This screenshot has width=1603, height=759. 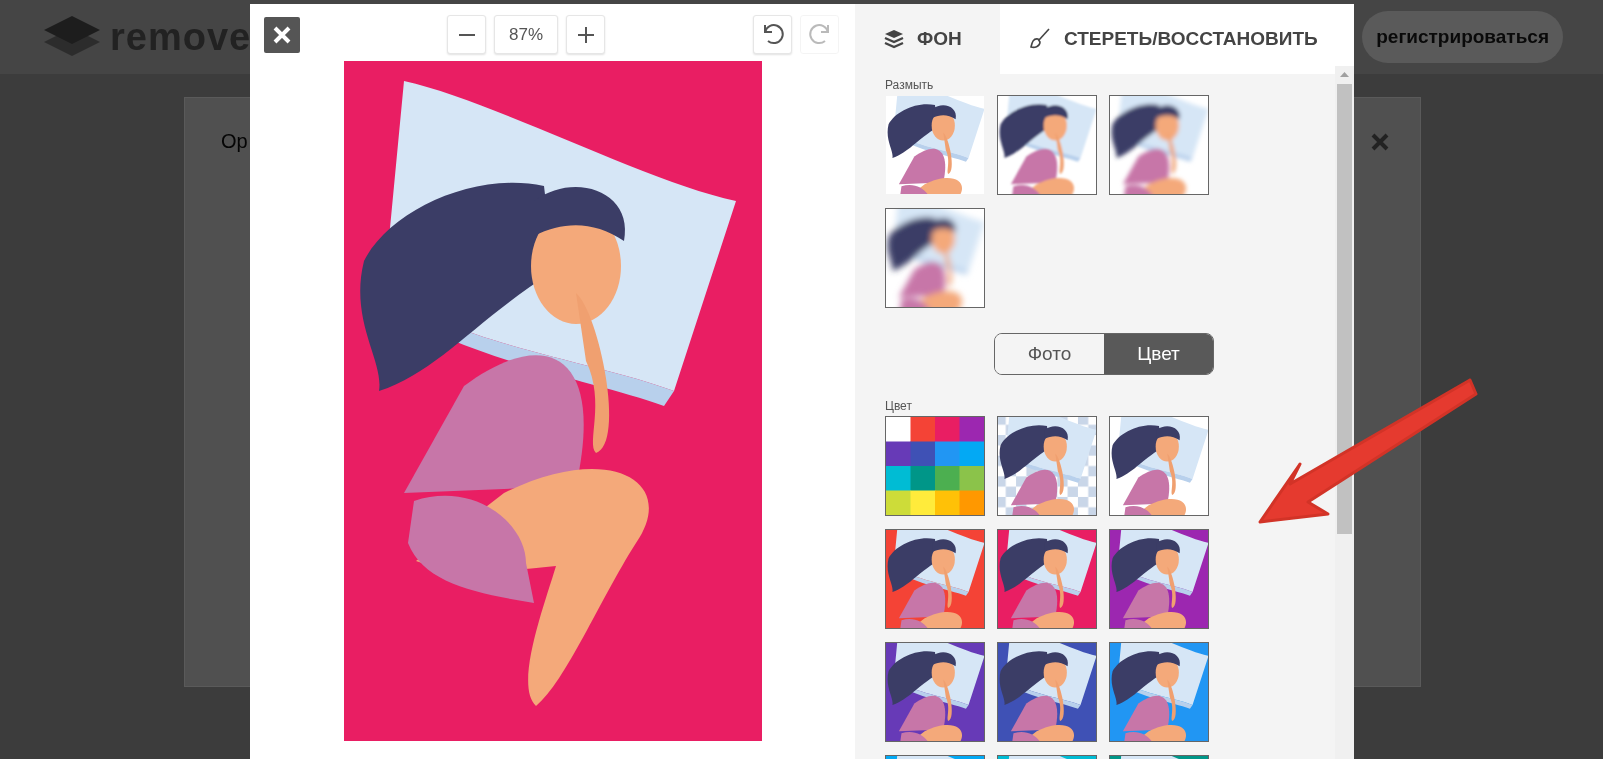 I want to click on zoom-level: 87%, so click(x=526, y=34).